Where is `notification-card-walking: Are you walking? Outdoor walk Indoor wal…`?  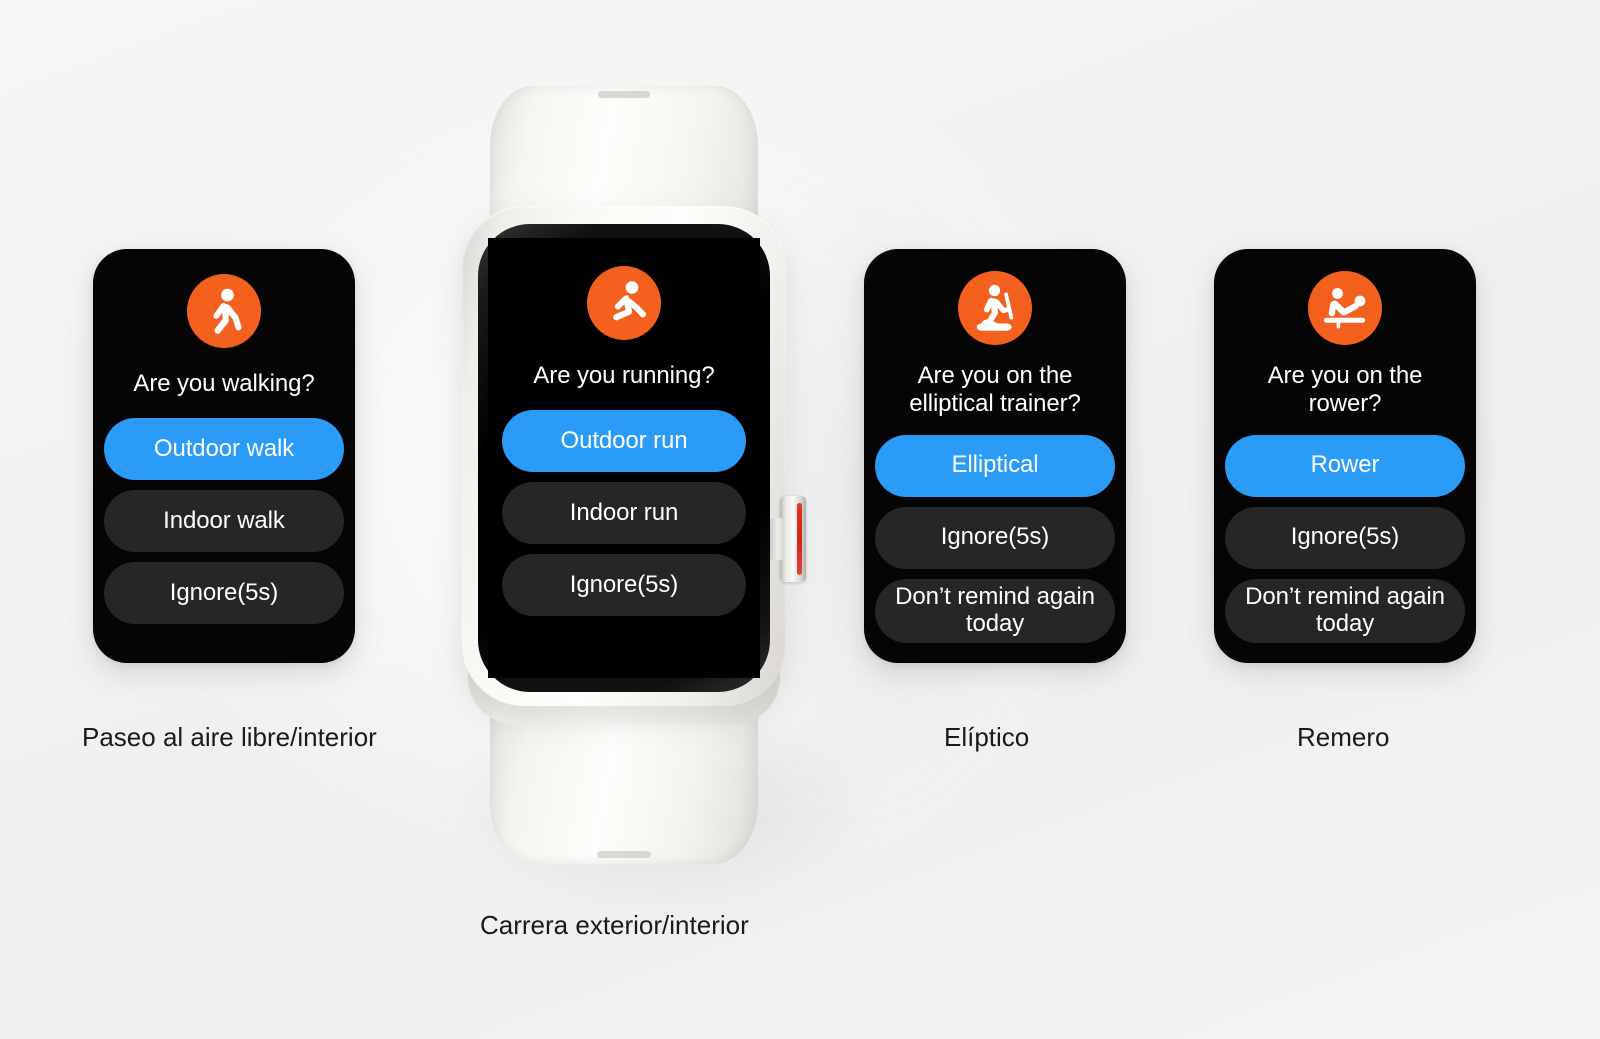 notification-card-walking: Are you walking? Outdoor walk Indoor wal… is located at coordinates (224, 456).